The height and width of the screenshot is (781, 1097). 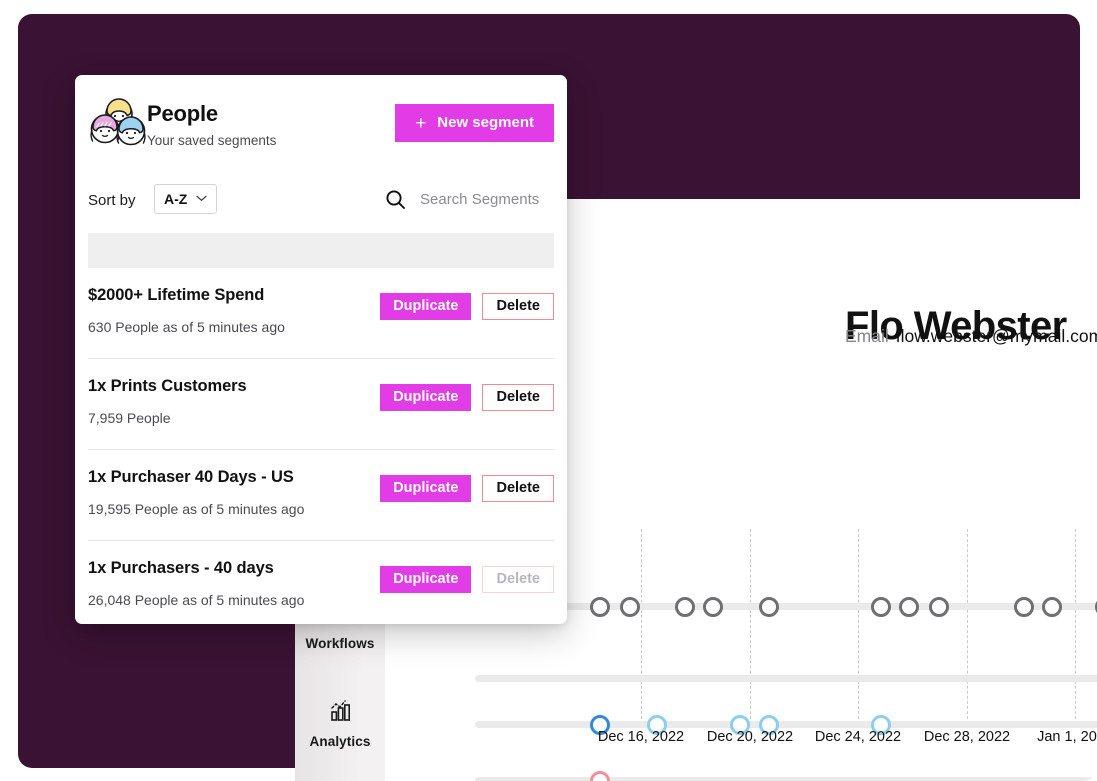 What do you see at coordinates (641, 737) in the screenshot?
I see `x-axis-tick-label: Dec 16, 2022` at bounding box center [641, 737].